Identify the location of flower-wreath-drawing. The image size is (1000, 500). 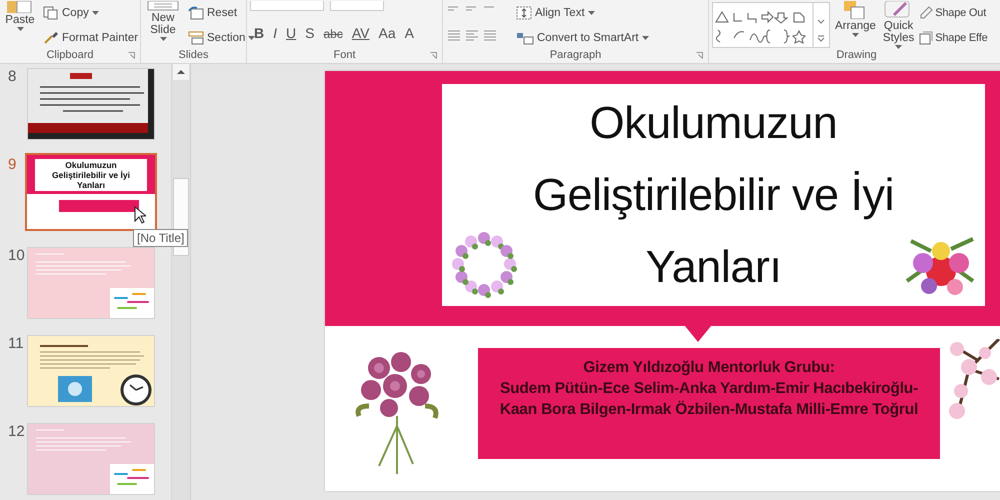
(484, 264).